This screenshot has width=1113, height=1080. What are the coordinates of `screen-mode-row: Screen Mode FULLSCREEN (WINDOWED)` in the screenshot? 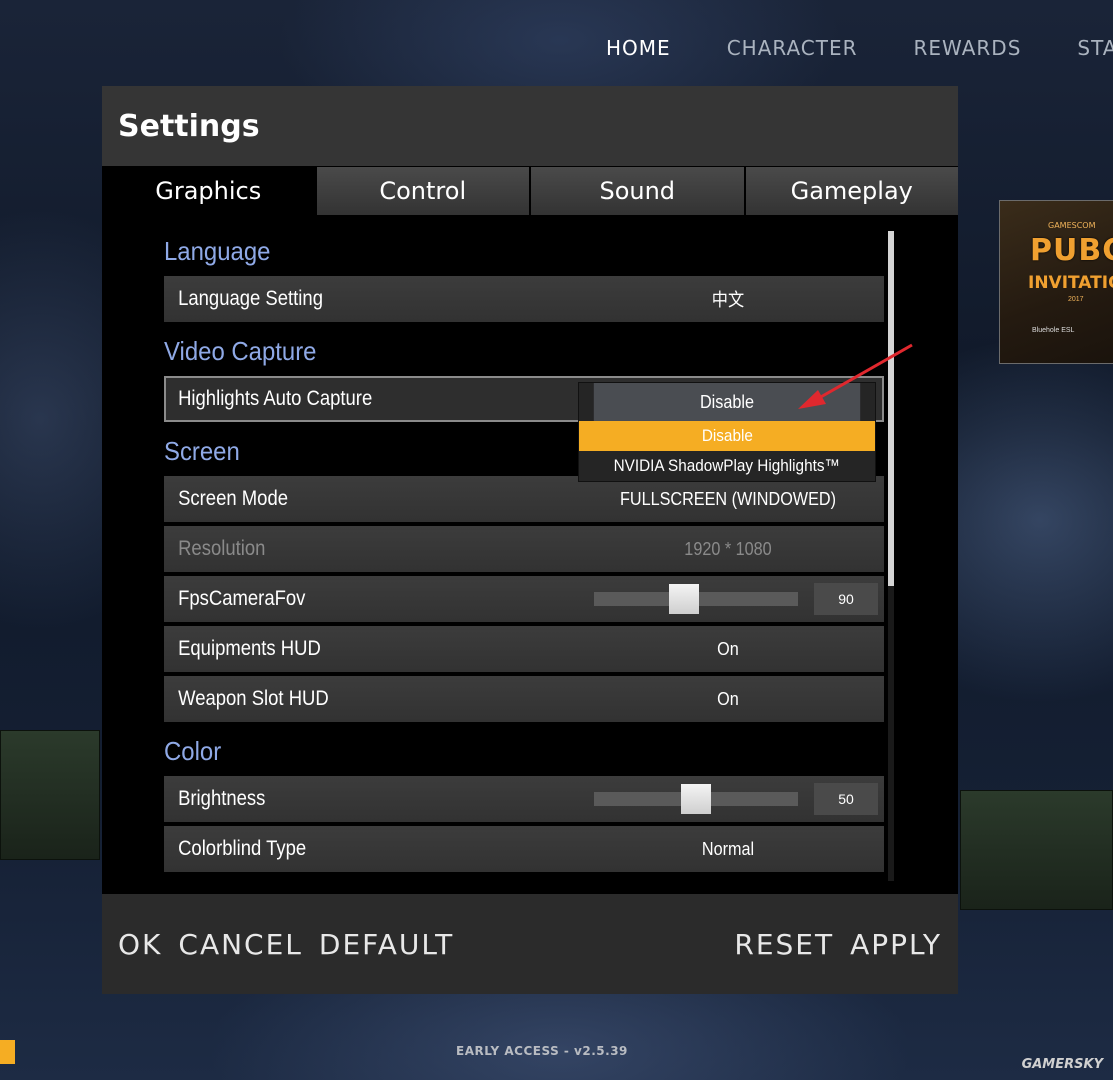 It's located at (524, 499).